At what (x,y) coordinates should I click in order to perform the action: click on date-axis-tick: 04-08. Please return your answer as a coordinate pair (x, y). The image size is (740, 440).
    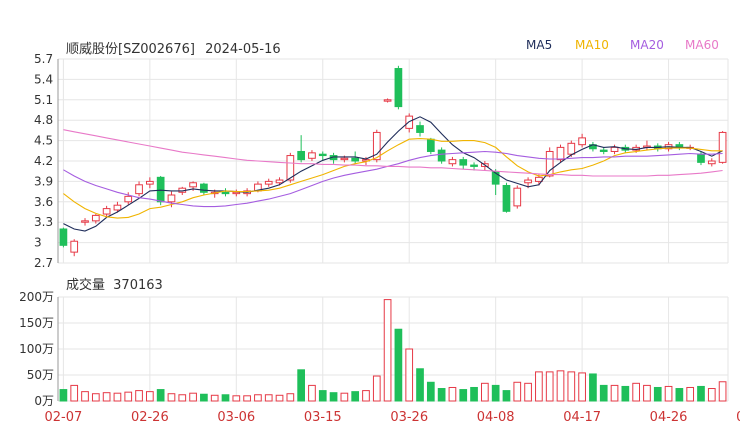
    Looking at the image, I should click on (496, 417).